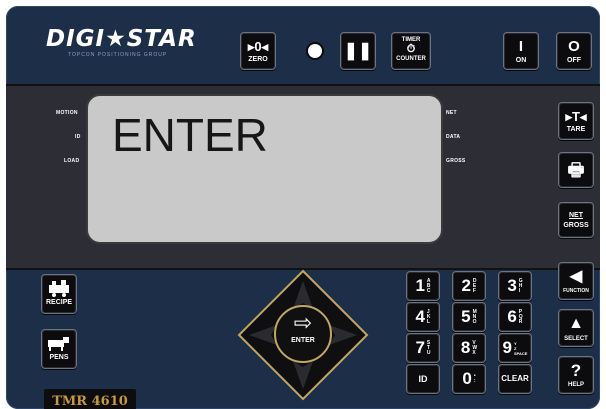  Describe the element at coordinates (258, 46) in the screenshot. I see `zero-icon: ▸0◂` at that location.